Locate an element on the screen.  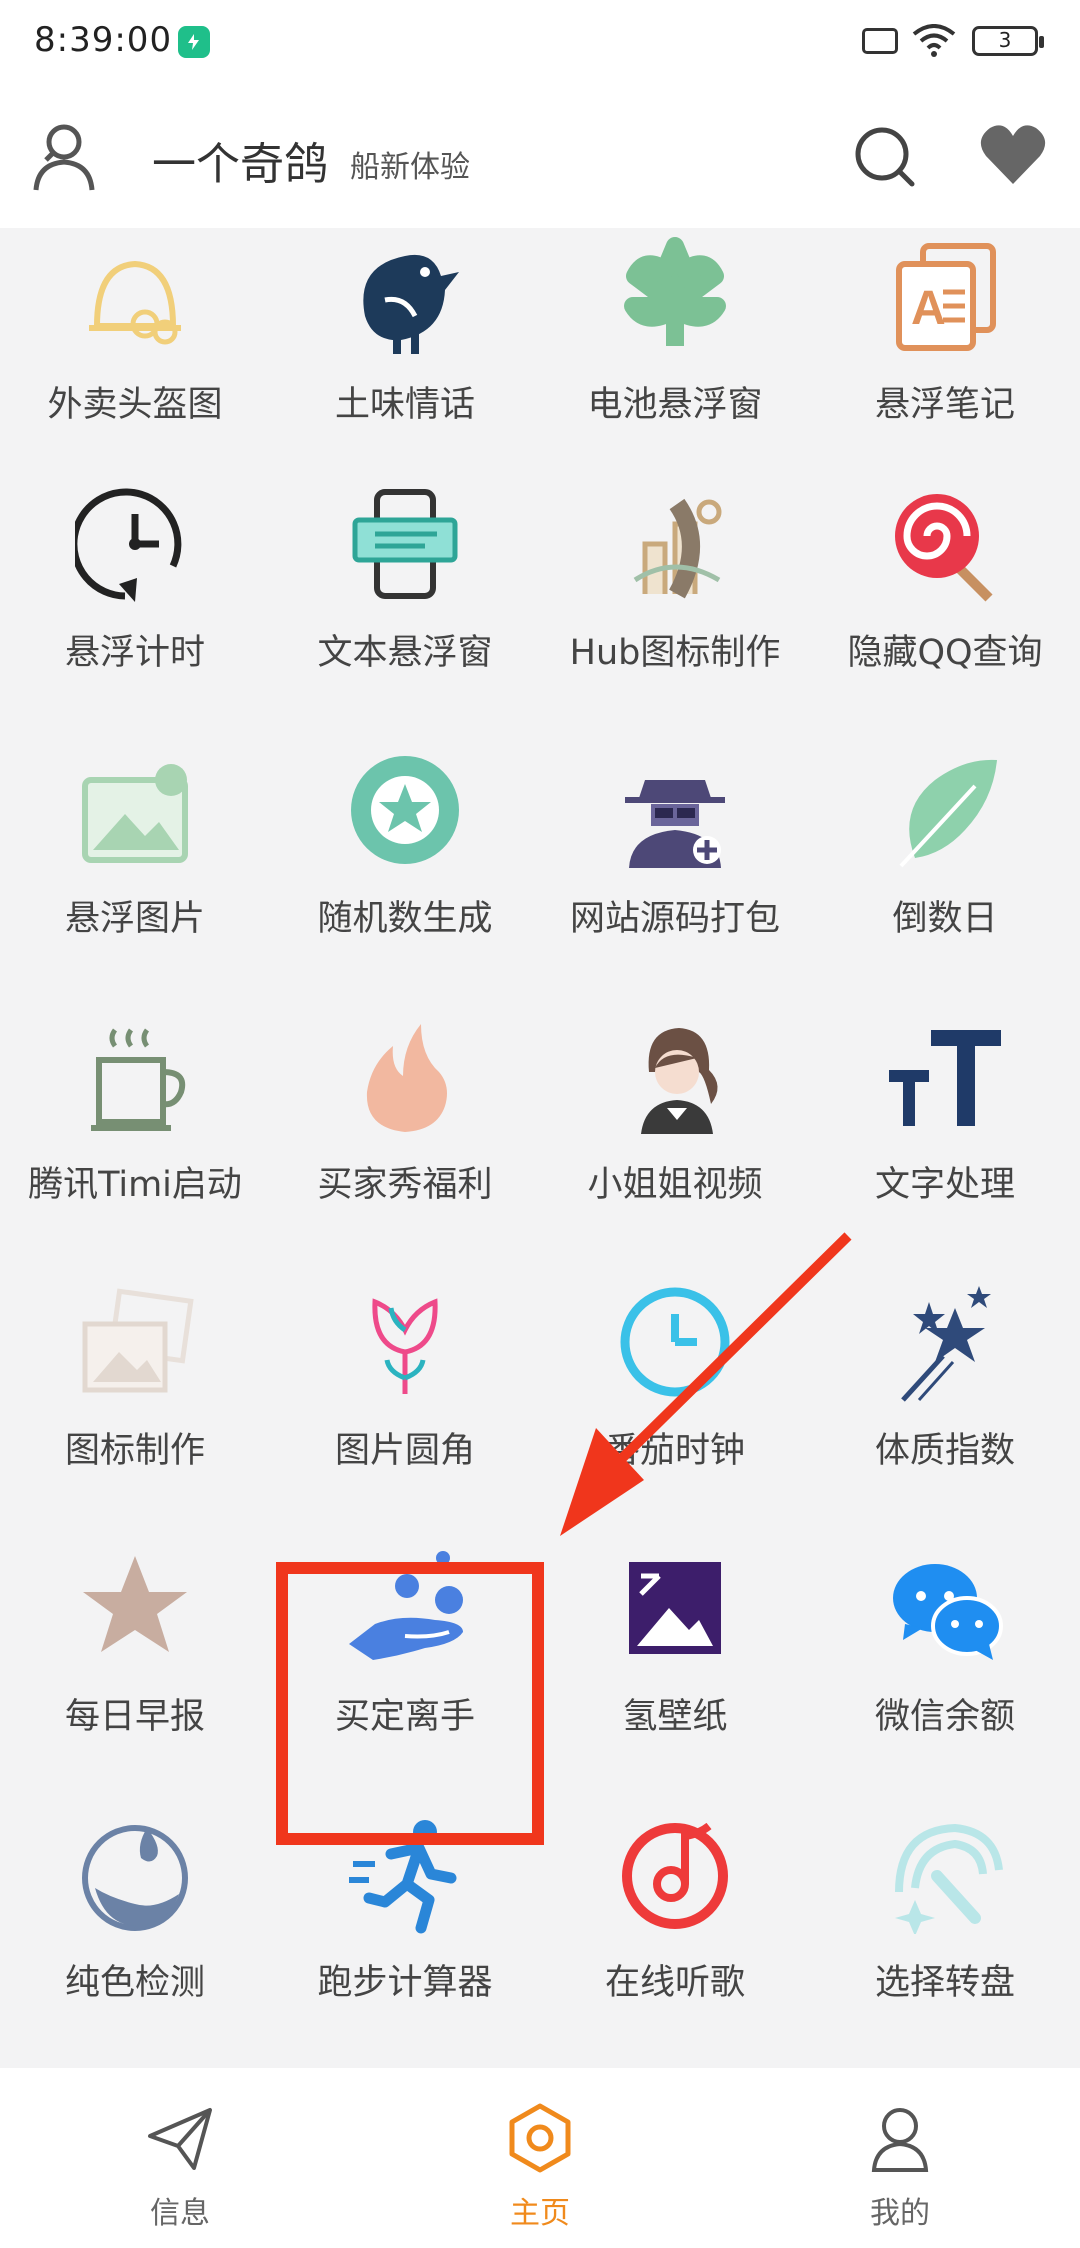
tool-label: 小姐姐视频 is located at coordinates (675, 1185).